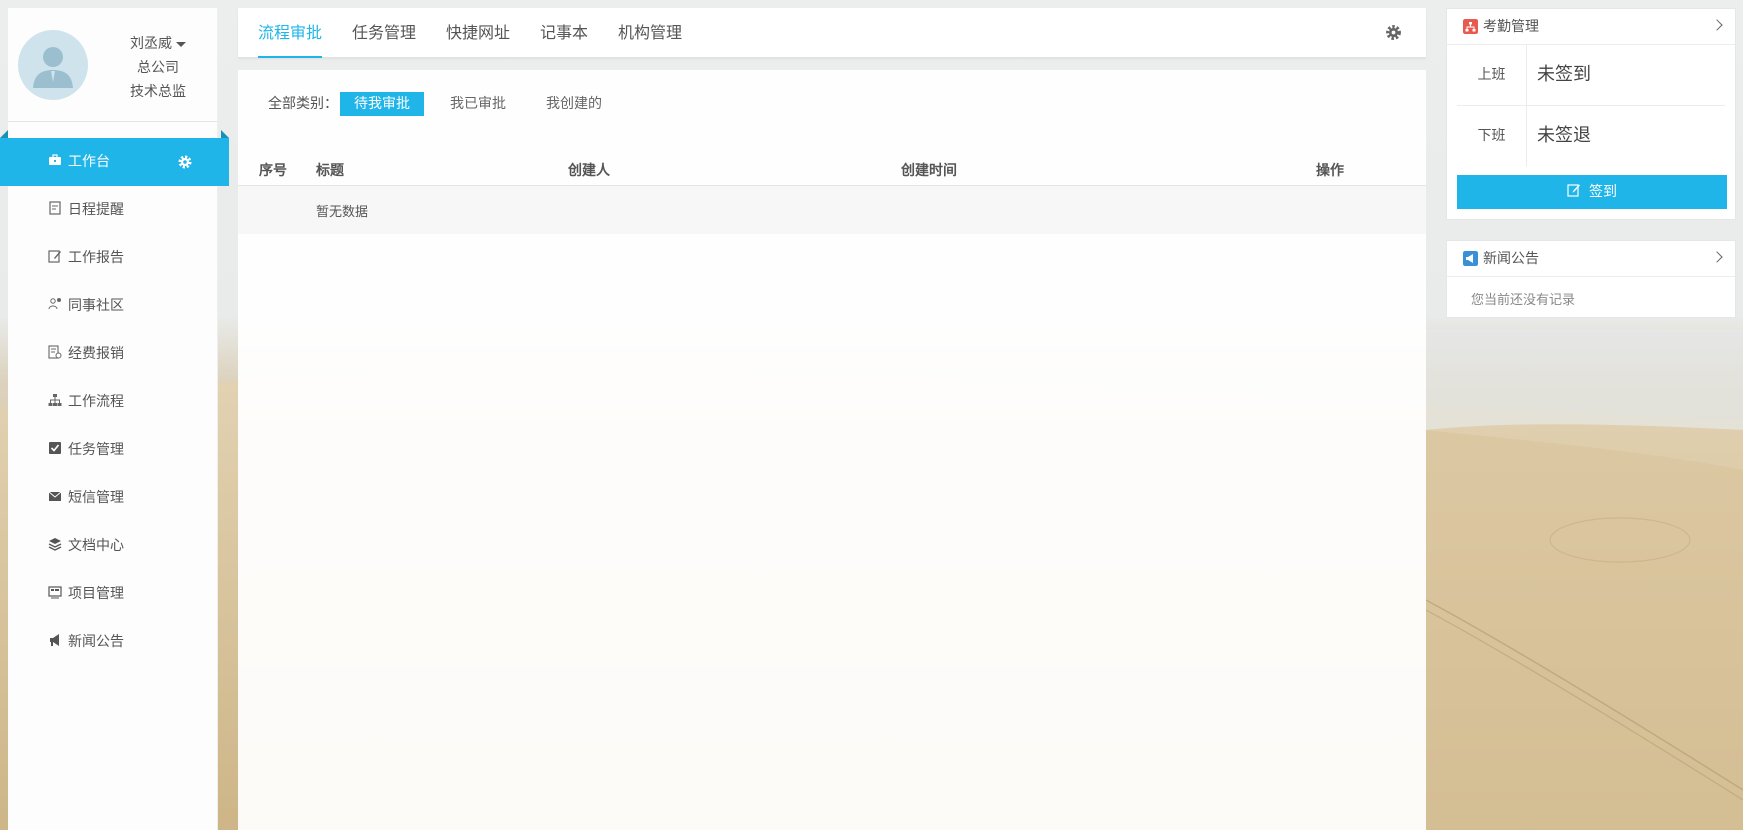 This screenshot has height=830, width=1743. I want to click on clock-in-row: 上班 未签到, so click(1591, 75).